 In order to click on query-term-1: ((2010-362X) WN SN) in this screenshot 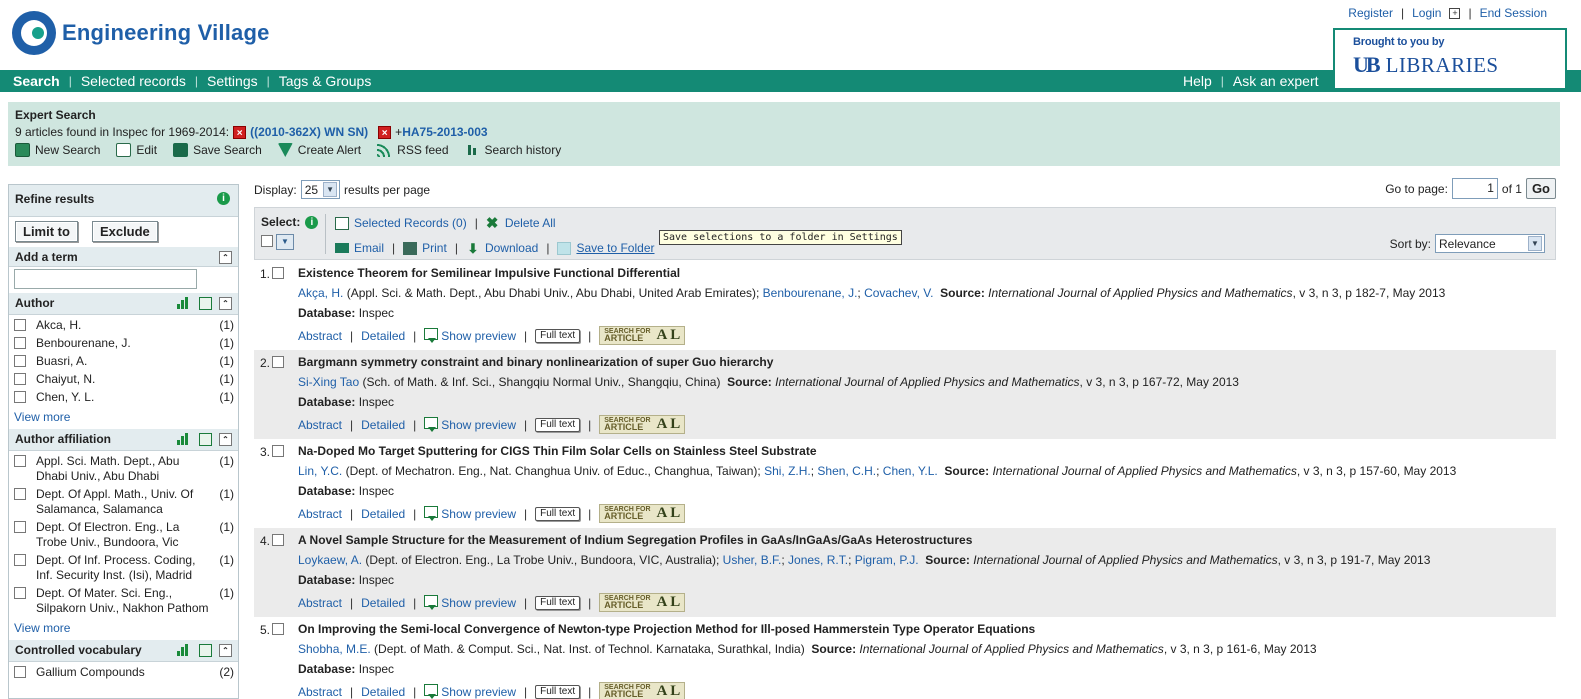, I will do `click(309, 132)`.